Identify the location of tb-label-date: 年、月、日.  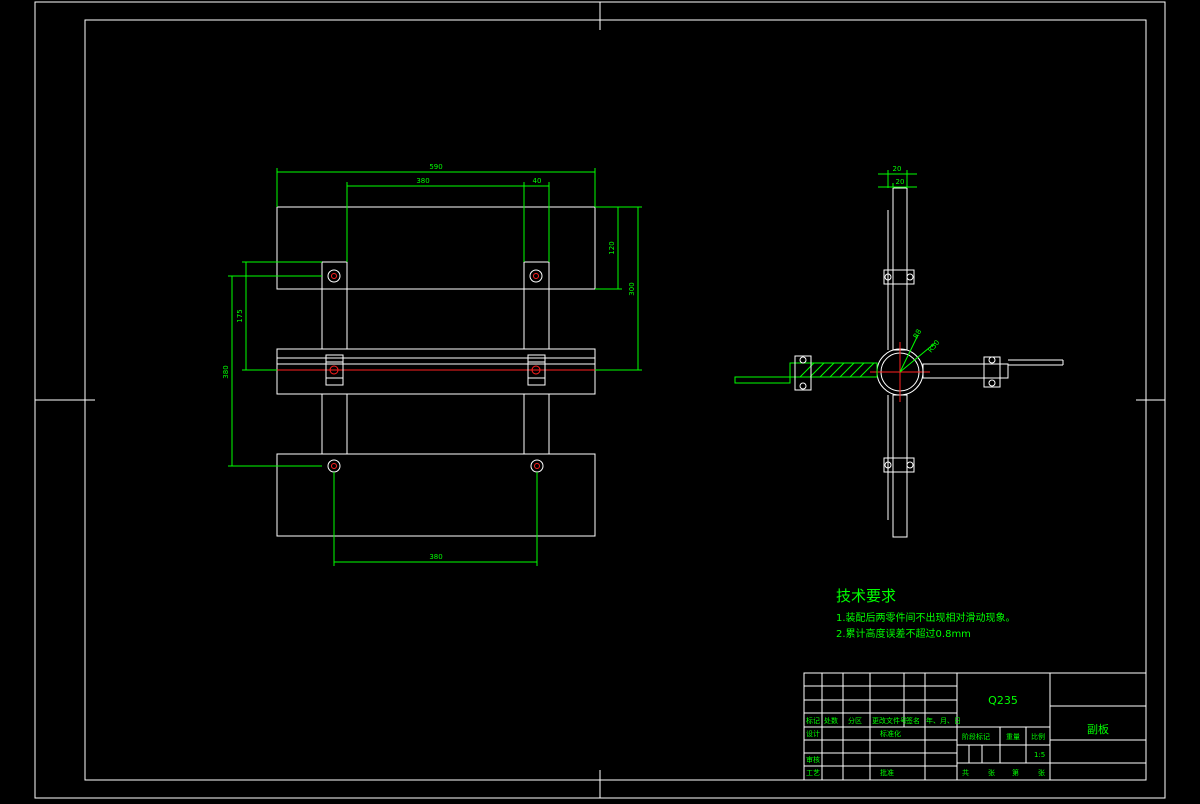
(943, 720).